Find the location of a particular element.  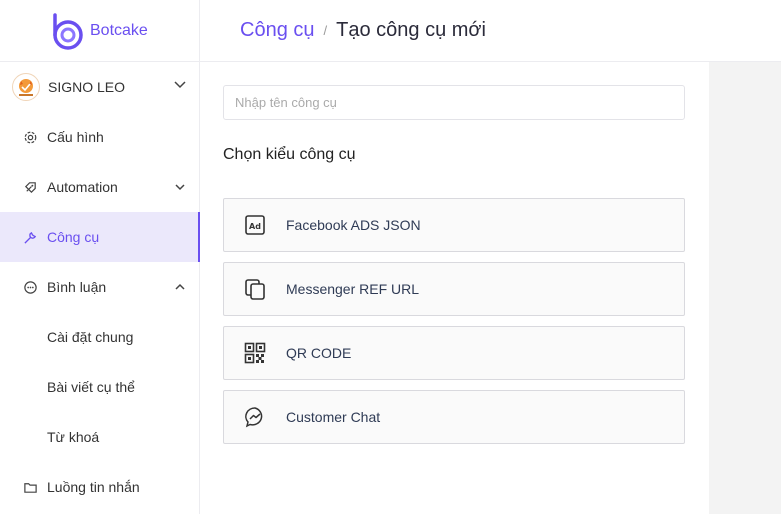

comment-icon is located at coordinates (30, 287).